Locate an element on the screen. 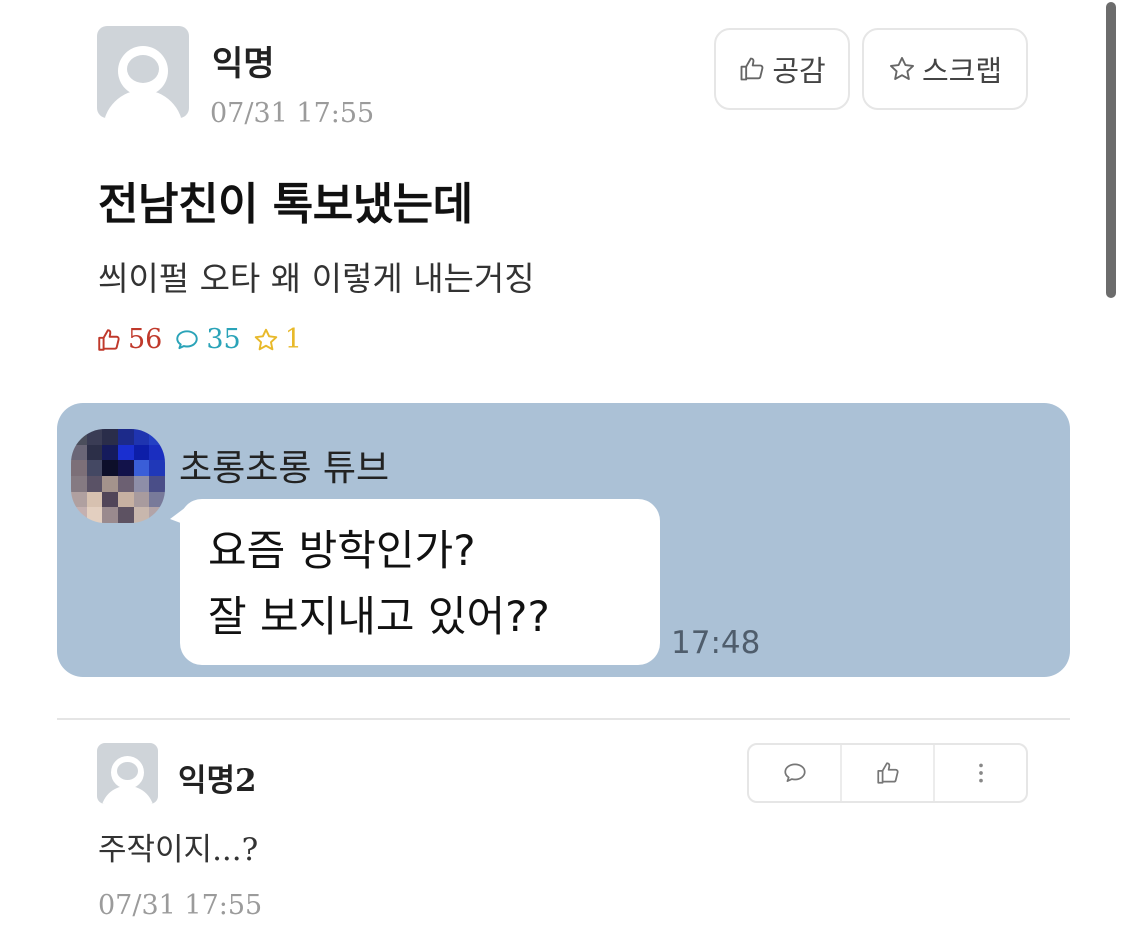 The image size is (1124, 947). scrollbar is located at coordinates (1111, 150).